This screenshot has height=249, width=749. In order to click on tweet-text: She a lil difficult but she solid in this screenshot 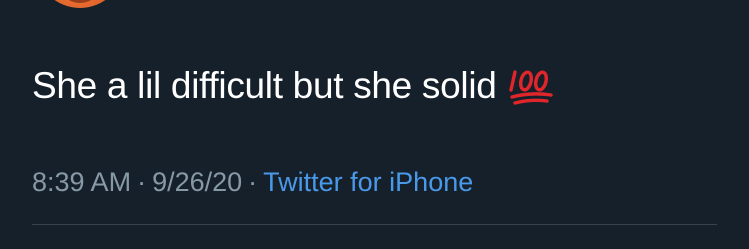, I will do `click(293, 86)`.